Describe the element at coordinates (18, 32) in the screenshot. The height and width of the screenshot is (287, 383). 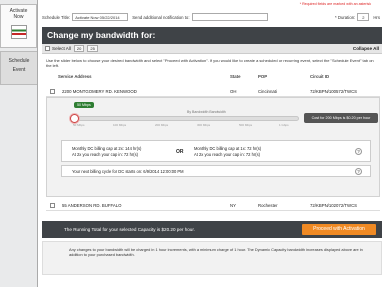
I see `bandwidth-icon` at that location.